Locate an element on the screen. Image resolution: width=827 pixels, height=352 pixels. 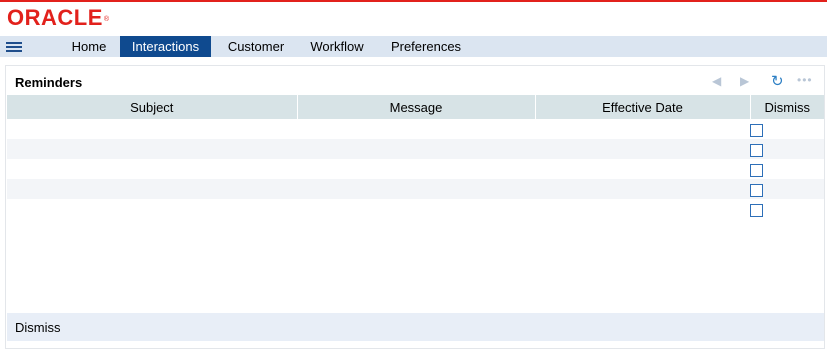
brand-top-line is located at coordinates (413, 1).